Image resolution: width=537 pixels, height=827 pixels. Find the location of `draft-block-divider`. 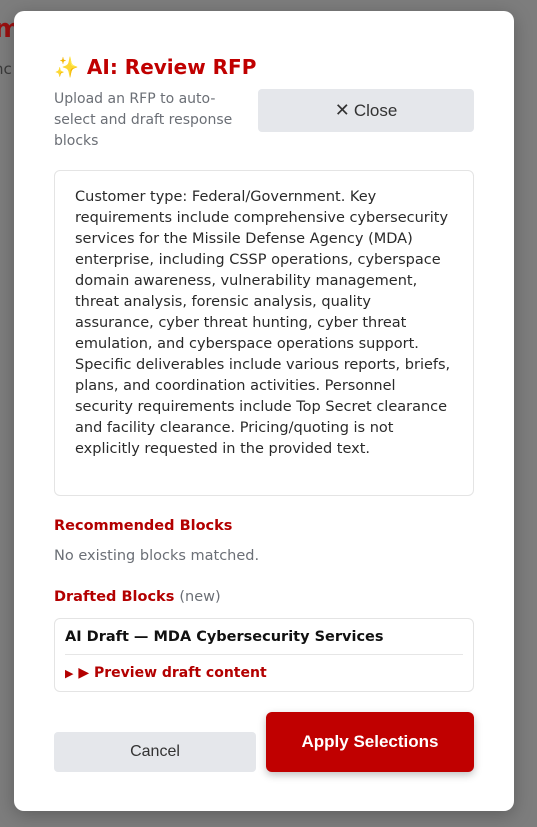

draft-block-divider is located at coordinates (264, 654).